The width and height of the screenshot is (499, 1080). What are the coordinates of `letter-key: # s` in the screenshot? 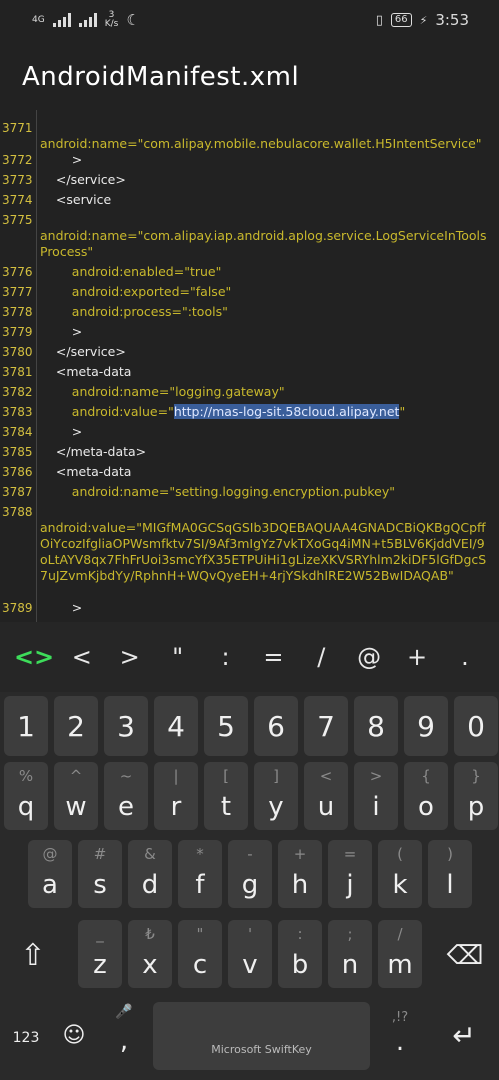 It's located at (100, 874).